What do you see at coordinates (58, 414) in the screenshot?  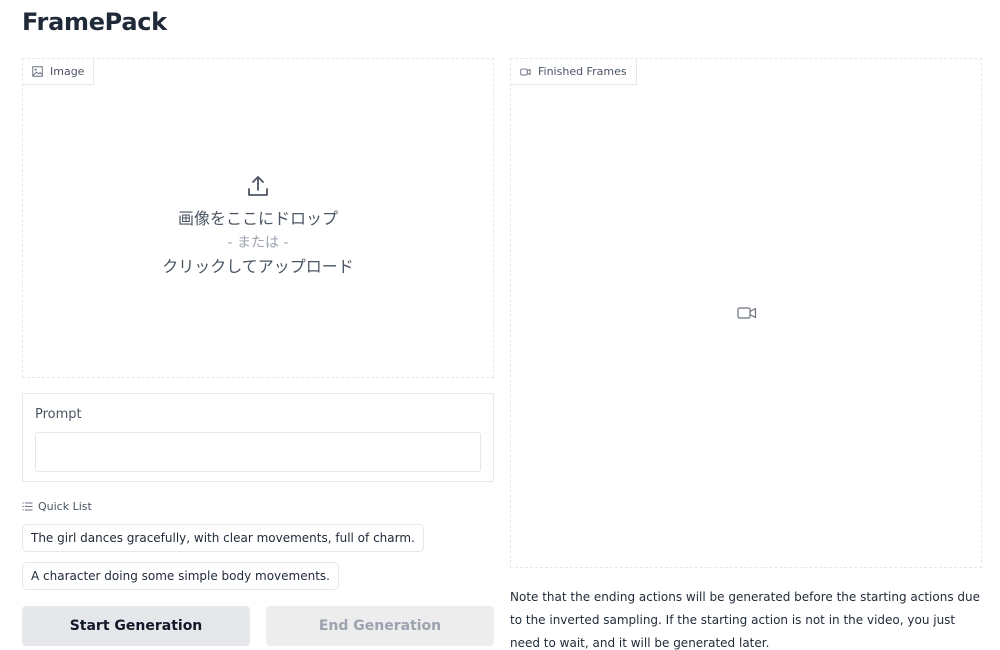 I see `prompt-label: Prompt` at bounding box center [58, 414].